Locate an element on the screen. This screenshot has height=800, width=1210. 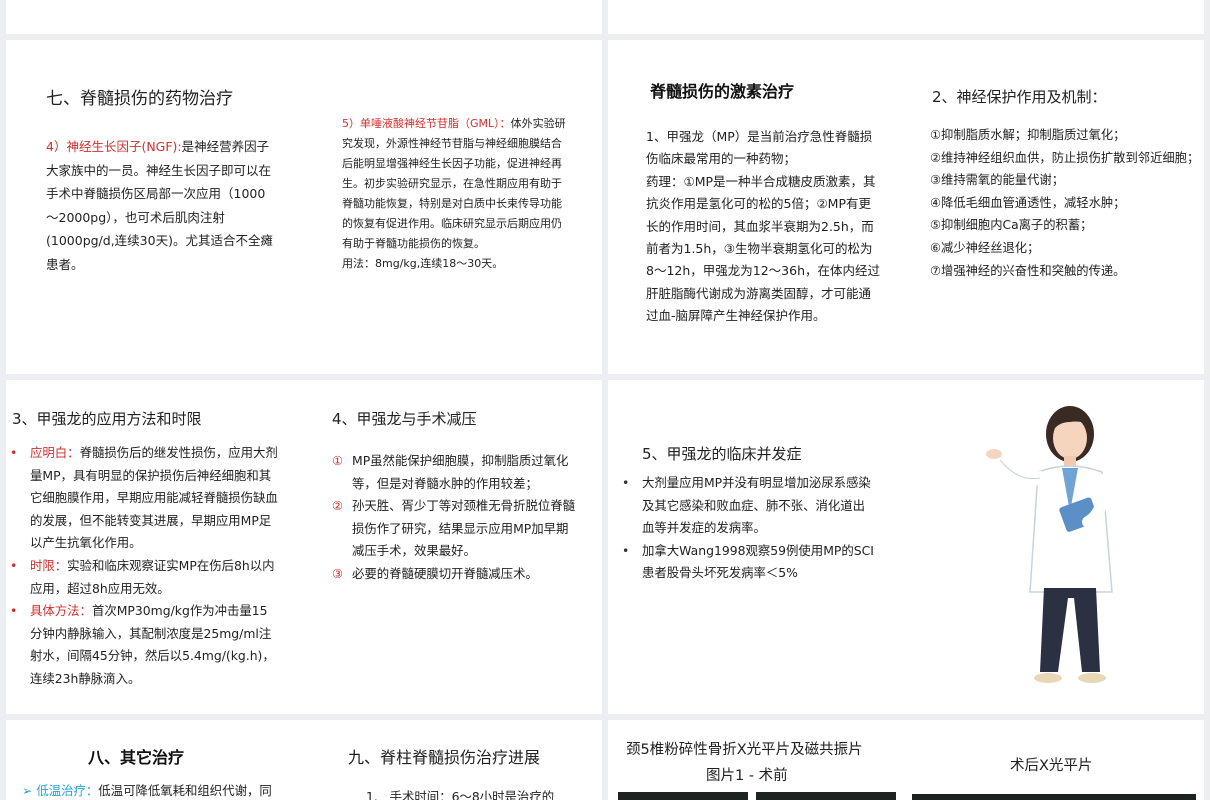
list-item: • 时限：实验和临床观察证实MP在伤后8h以内应用，超过8h应用无效。 is located at coordinates (144, 577).